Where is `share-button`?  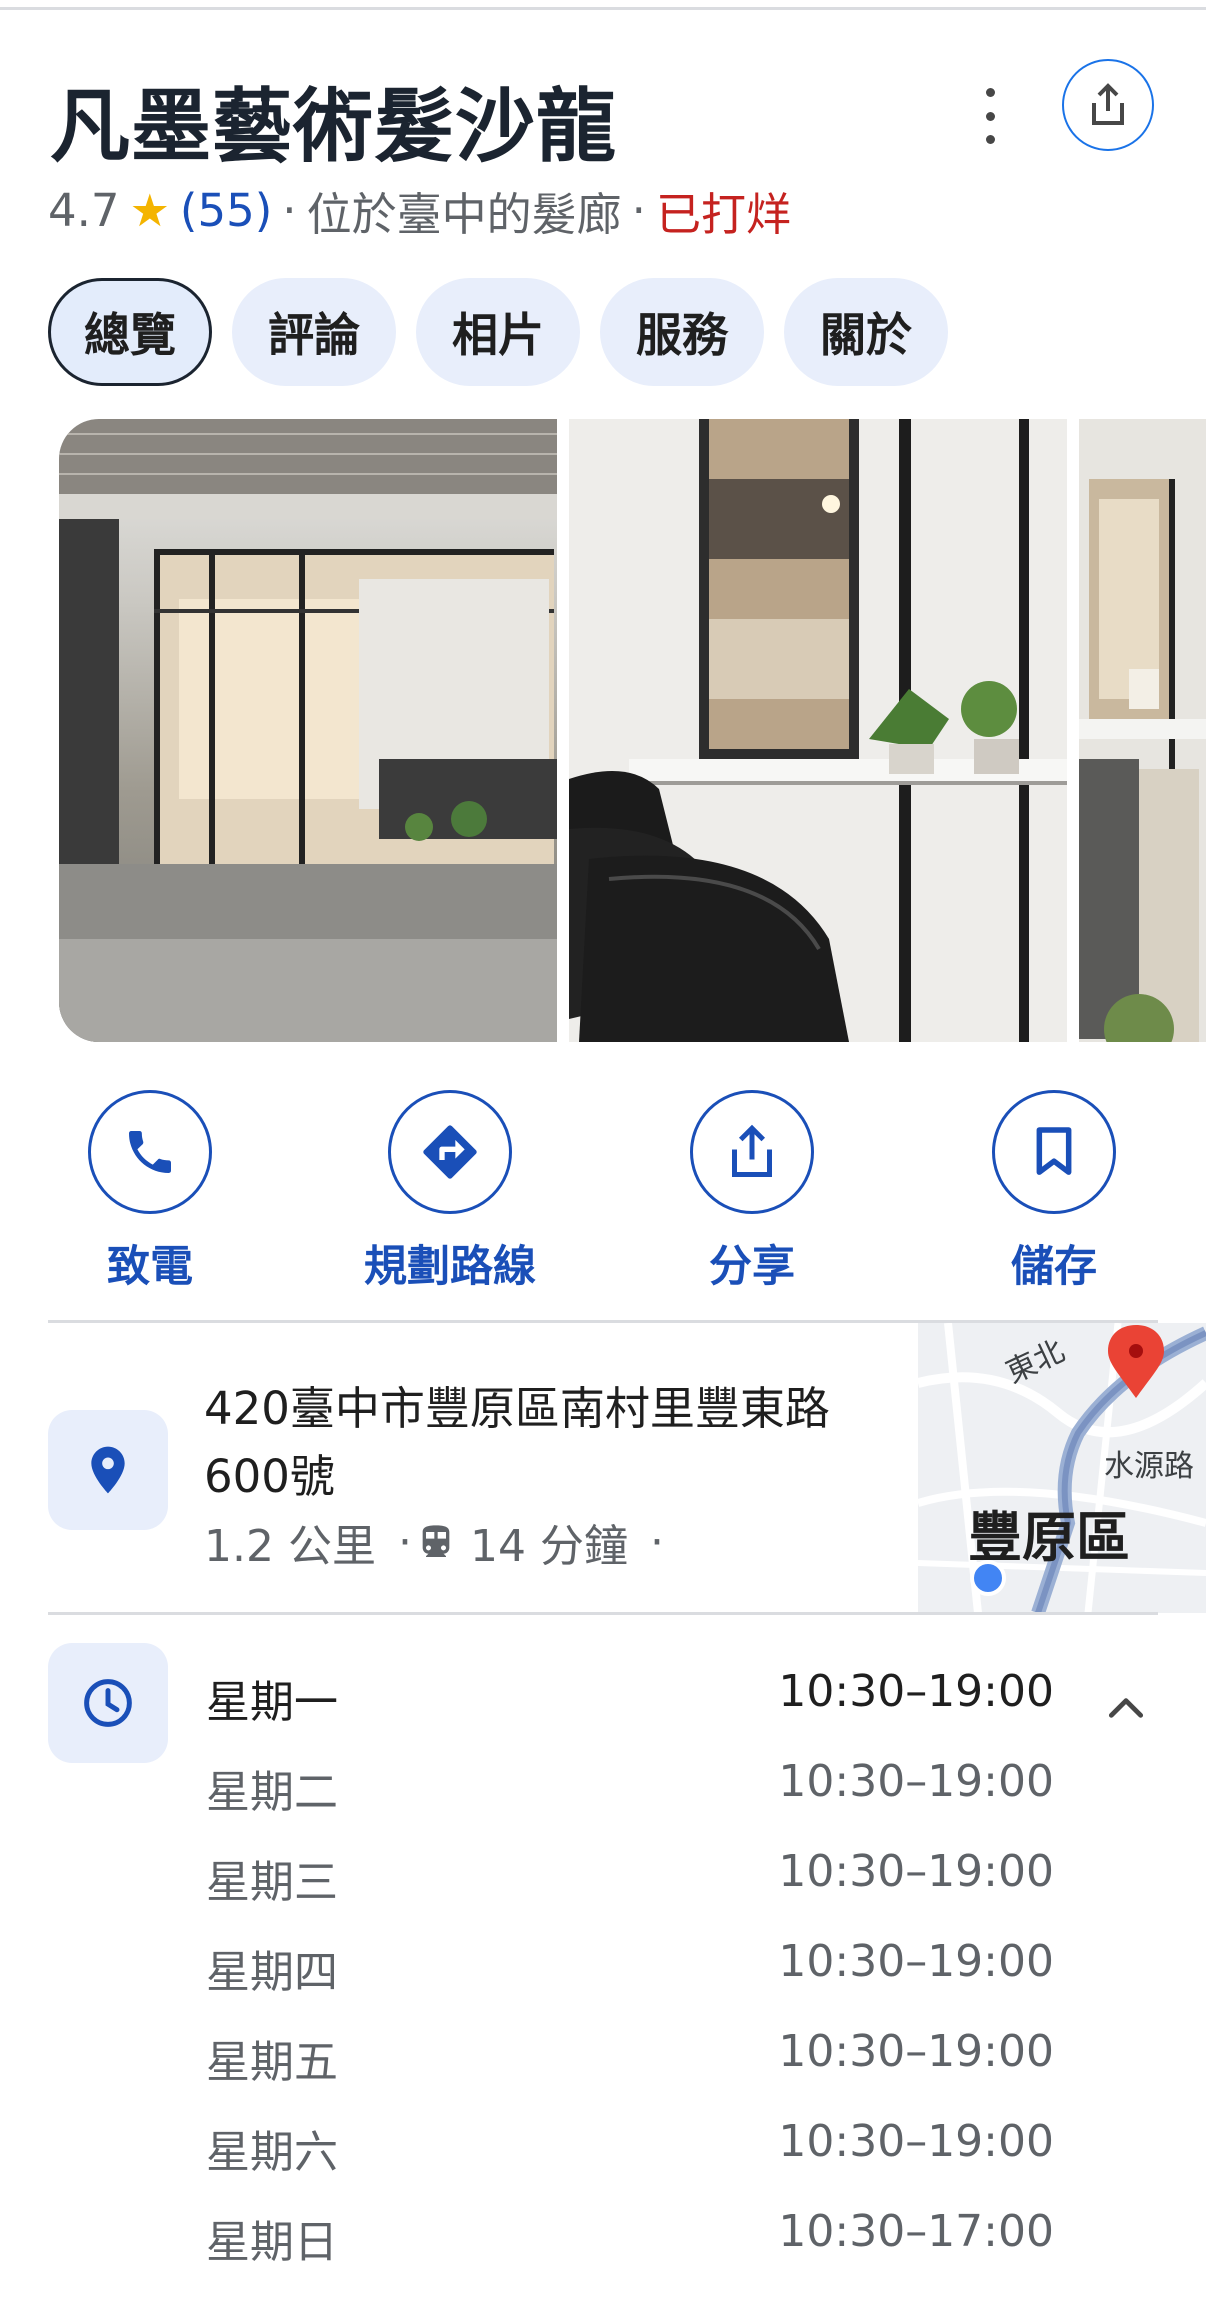 share-button is located at coordinates (752, 1152).